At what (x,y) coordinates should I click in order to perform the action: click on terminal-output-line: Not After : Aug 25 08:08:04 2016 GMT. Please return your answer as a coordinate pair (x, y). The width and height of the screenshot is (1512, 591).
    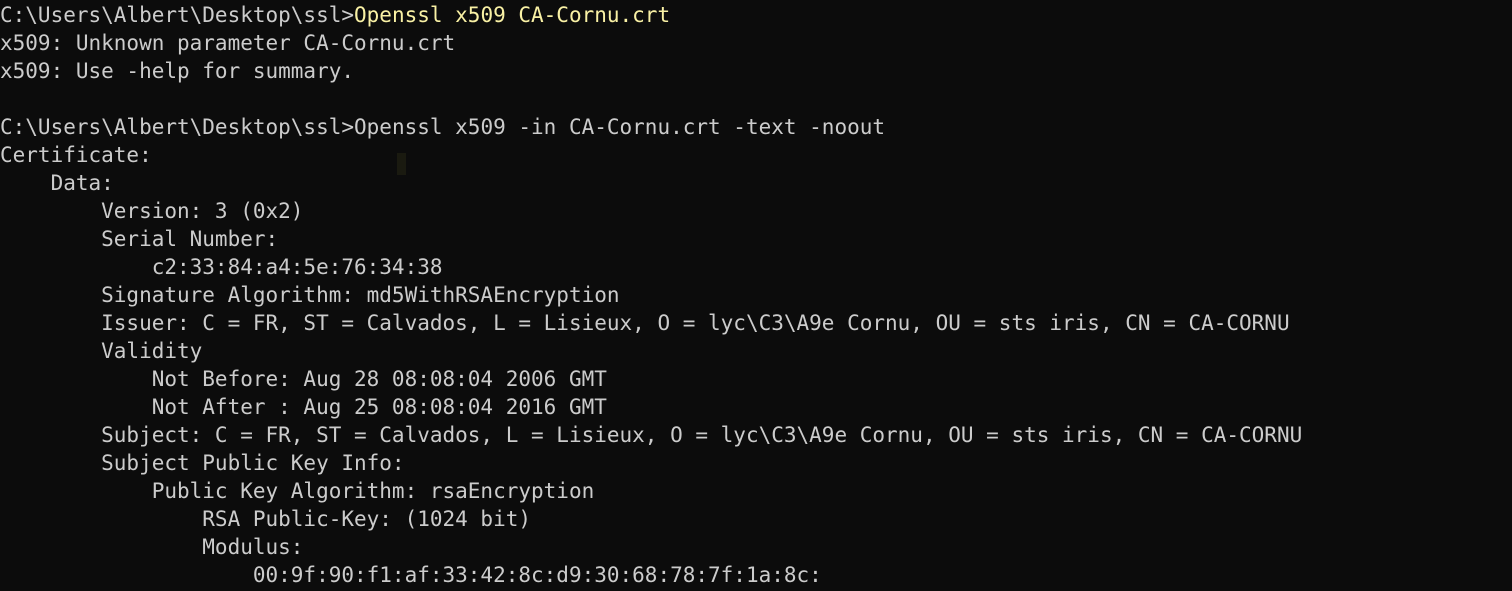
    Looking at the image, I should click on (303, 407).